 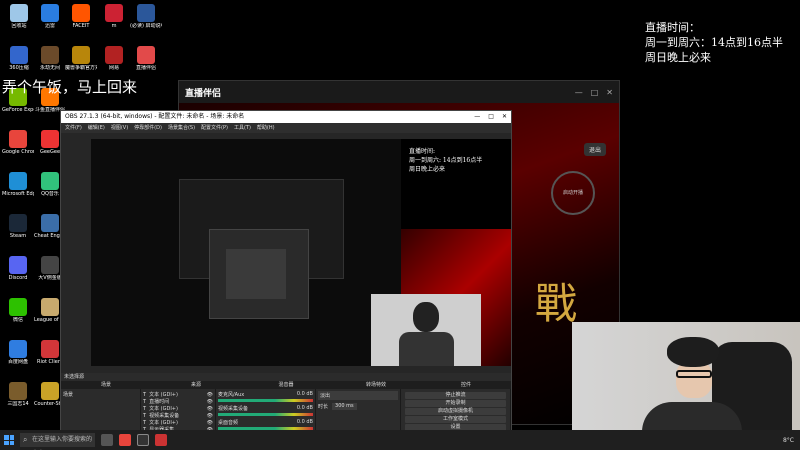 I want to click on obs-menu-item: 配置文件(P), so click(x=214, y=128).